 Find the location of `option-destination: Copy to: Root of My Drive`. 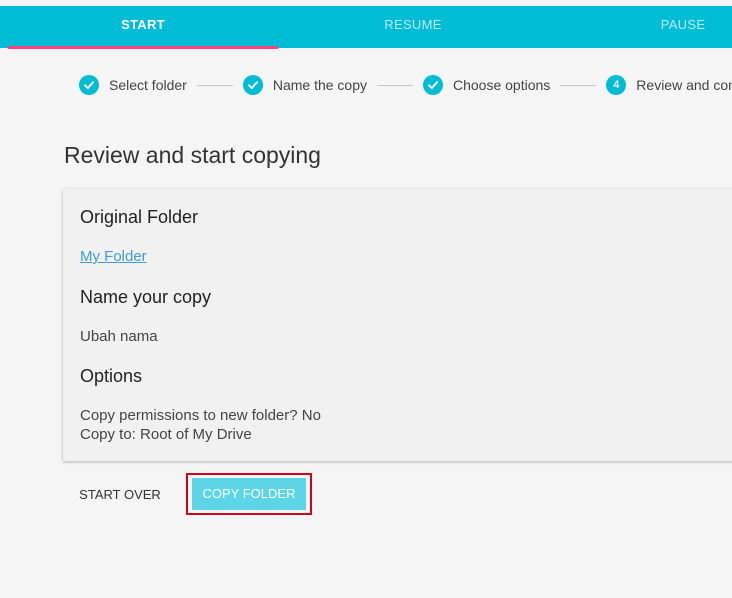

option-destination: Copy to: Root of My Drive is located at coordinates (166, 434).